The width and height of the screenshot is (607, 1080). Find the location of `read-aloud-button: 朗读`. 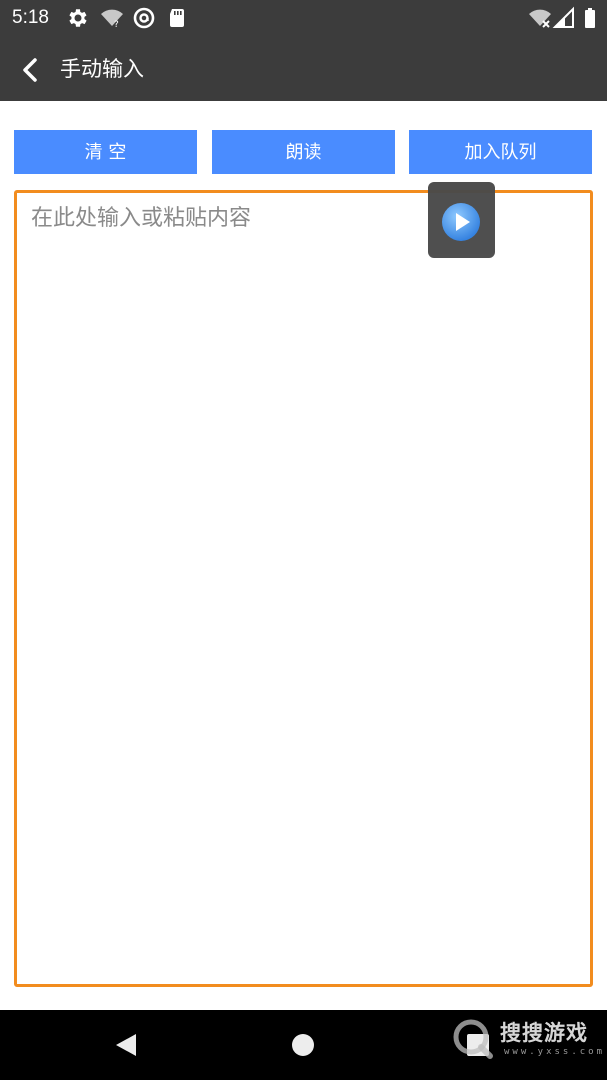

read-aloud-button: 朗读 is located at coordinates (303, 152).